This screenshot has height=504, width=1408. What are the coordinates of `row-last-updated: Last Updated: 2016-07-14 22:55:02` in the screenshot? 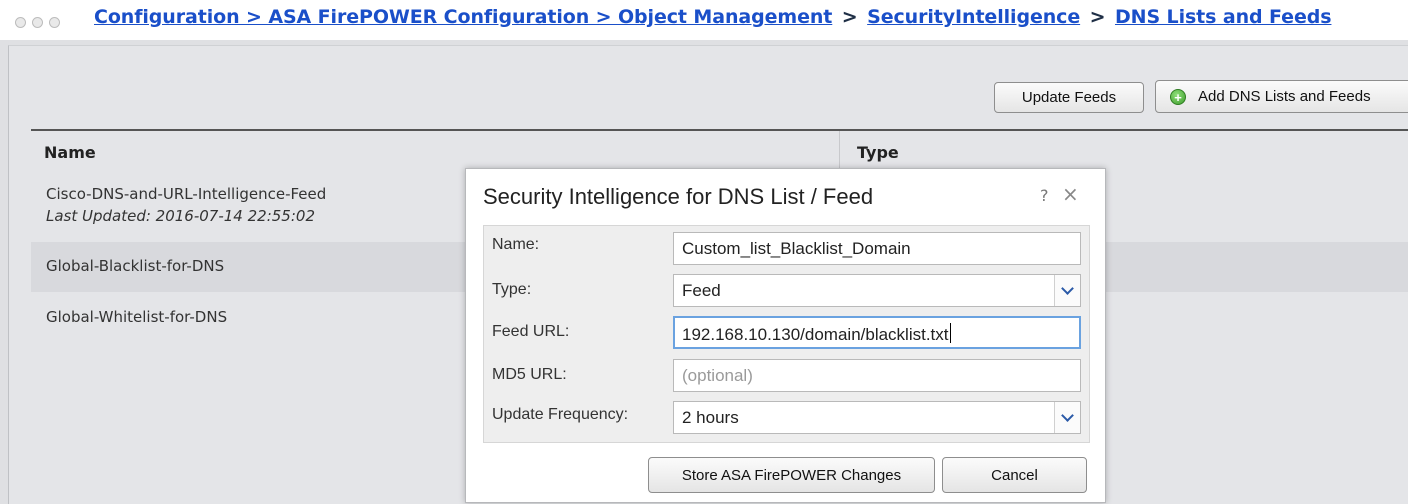 It's located at (180, 216).